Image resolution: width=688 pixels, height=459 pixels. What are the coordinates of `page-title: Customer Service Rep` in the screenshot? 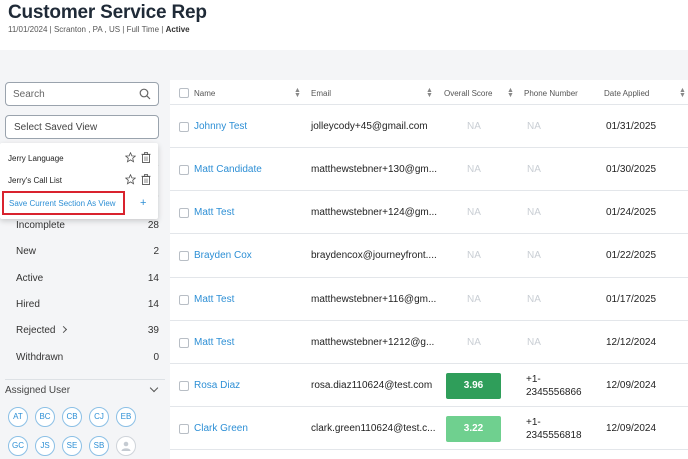 It's located at (107, 12).